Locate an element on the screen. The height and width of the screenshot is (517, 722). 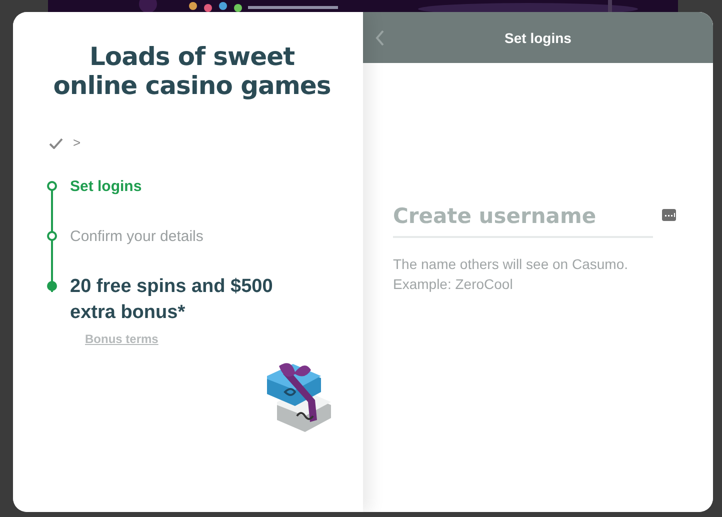
promo-title: Loads of sweet online casino games is located at coordinates (192, 71).